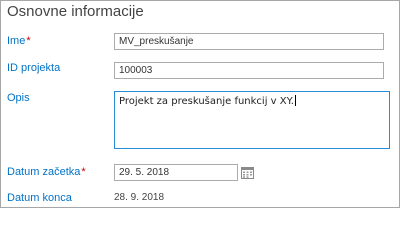  What do you see at coordinates (249, 70) in the screenshot?
I see `project-id-input` at bounding box center [249, 70].